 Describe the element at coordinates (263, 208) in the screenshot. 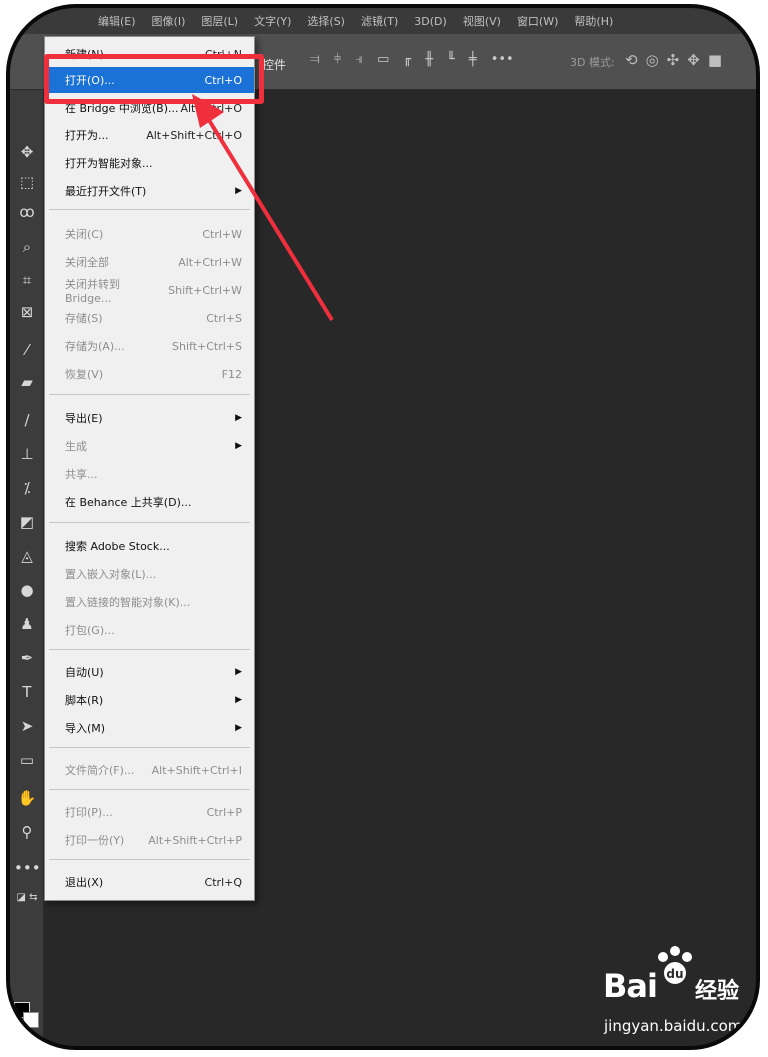

I see `pointer-arrow-icon` at that location.